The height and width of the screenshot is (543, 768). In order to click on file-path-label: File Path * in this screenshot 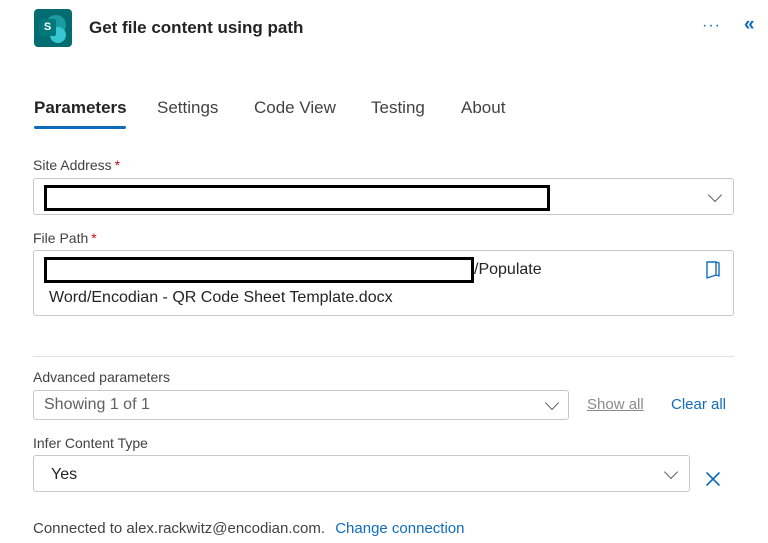, I will do `click(65, 238)`.